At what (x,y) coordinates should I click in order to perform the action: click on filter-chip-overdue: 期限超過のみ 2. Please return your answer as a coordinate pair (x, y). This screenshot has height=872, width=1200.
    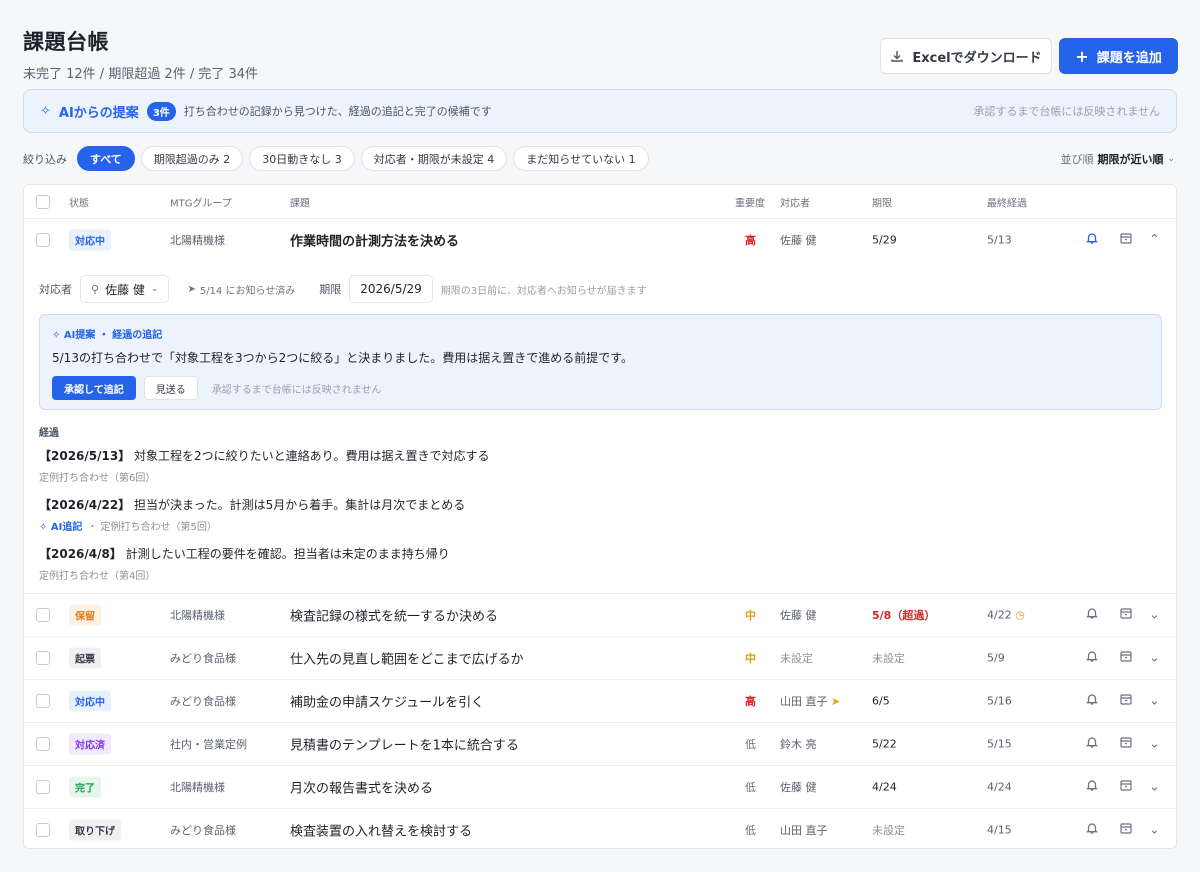
    Looking at the image, I should click on (192, 158).